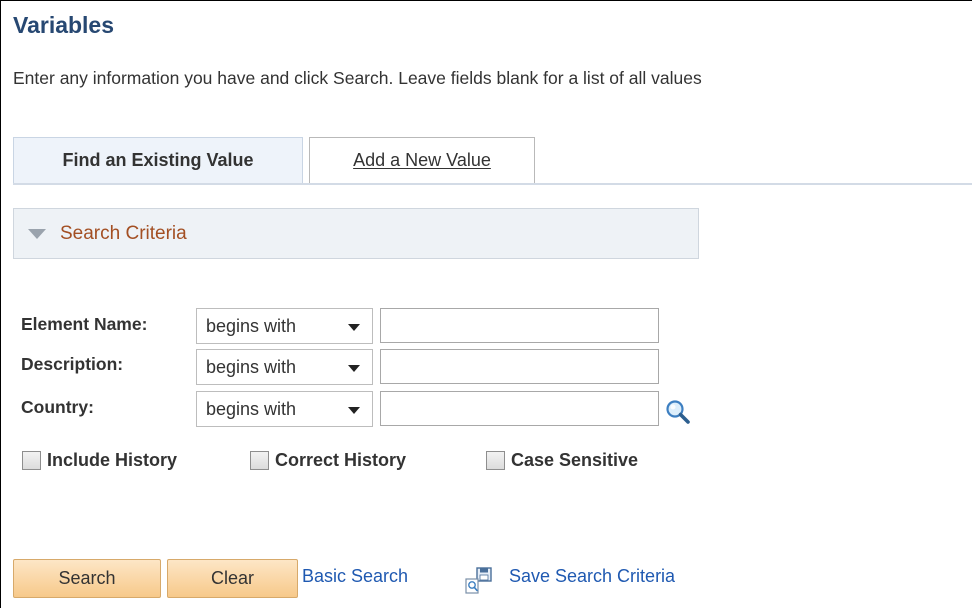  I want to click on tab-label: Add a New Value, so click(422, 160).